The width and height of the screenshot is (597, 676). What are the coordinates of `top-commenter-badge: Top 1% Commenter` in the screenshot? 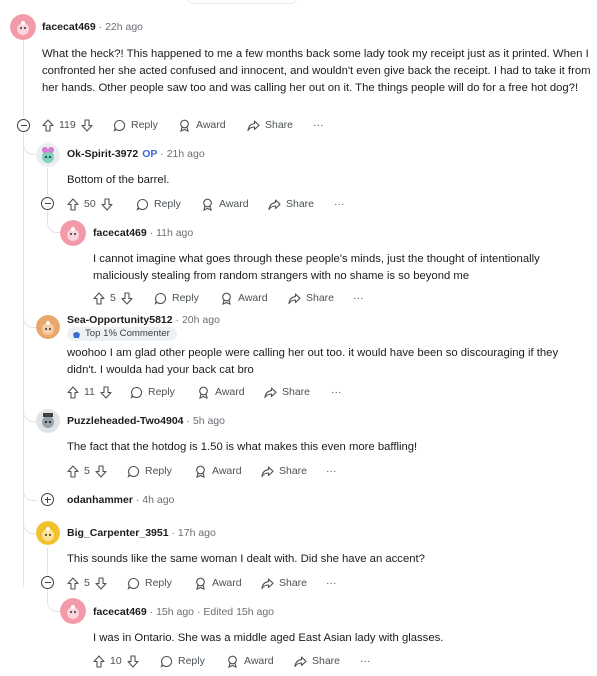 It's located at (122, 334).